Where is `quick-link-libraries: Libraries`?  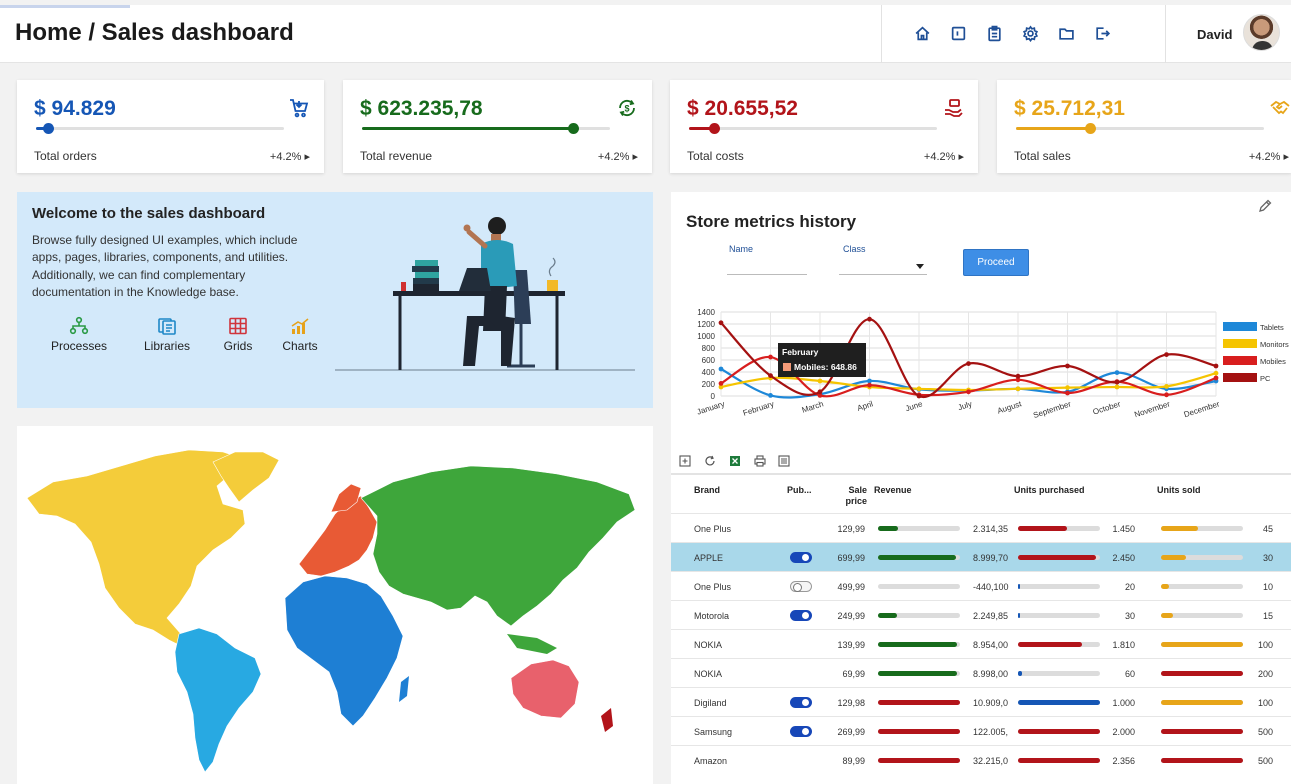
quick-link-libraries: Libraries is located at coordinates (167, 334).